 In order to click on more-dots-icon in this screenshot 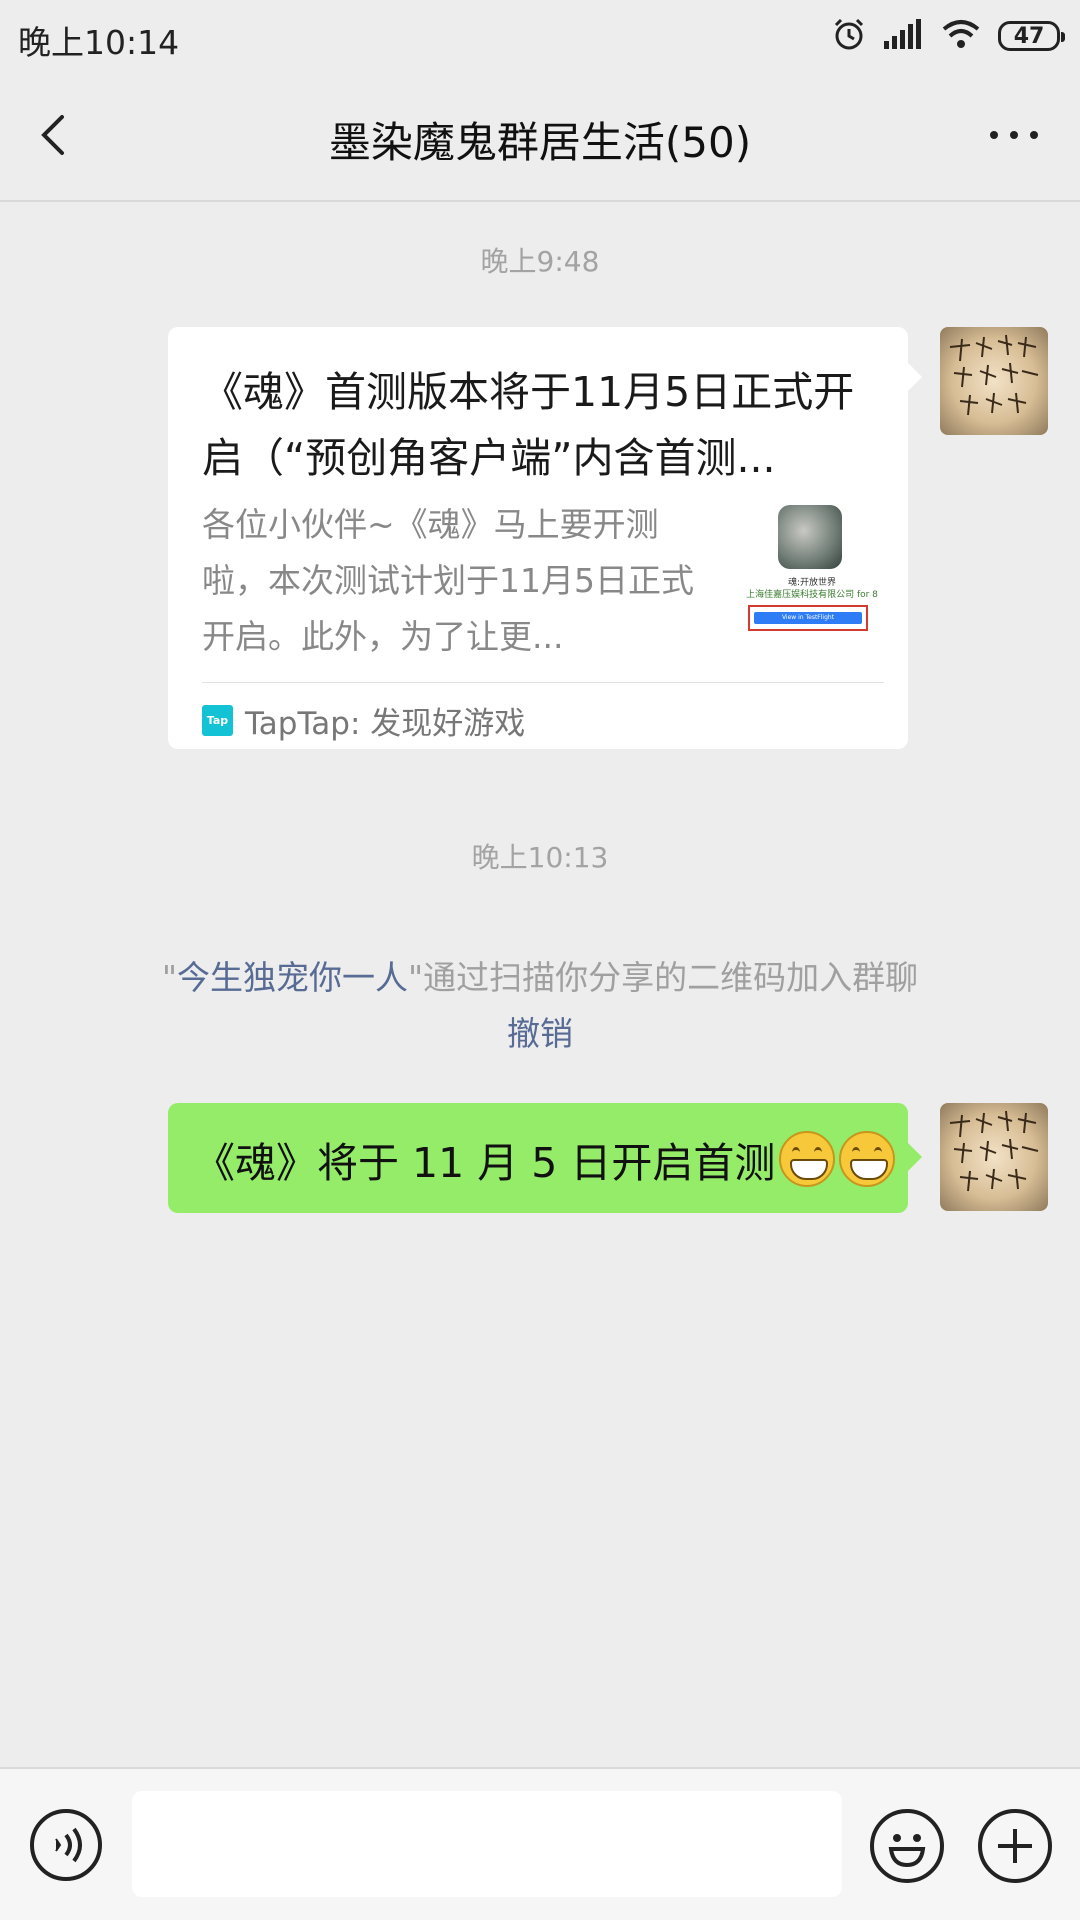, I will do `click(1014, 135)`.